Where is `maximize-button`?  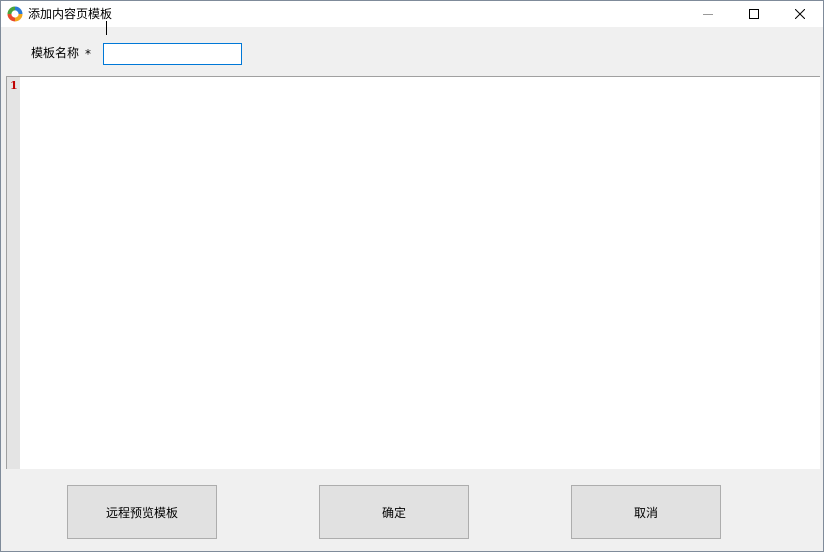 maximize-button is located at coordinates (754, 14).